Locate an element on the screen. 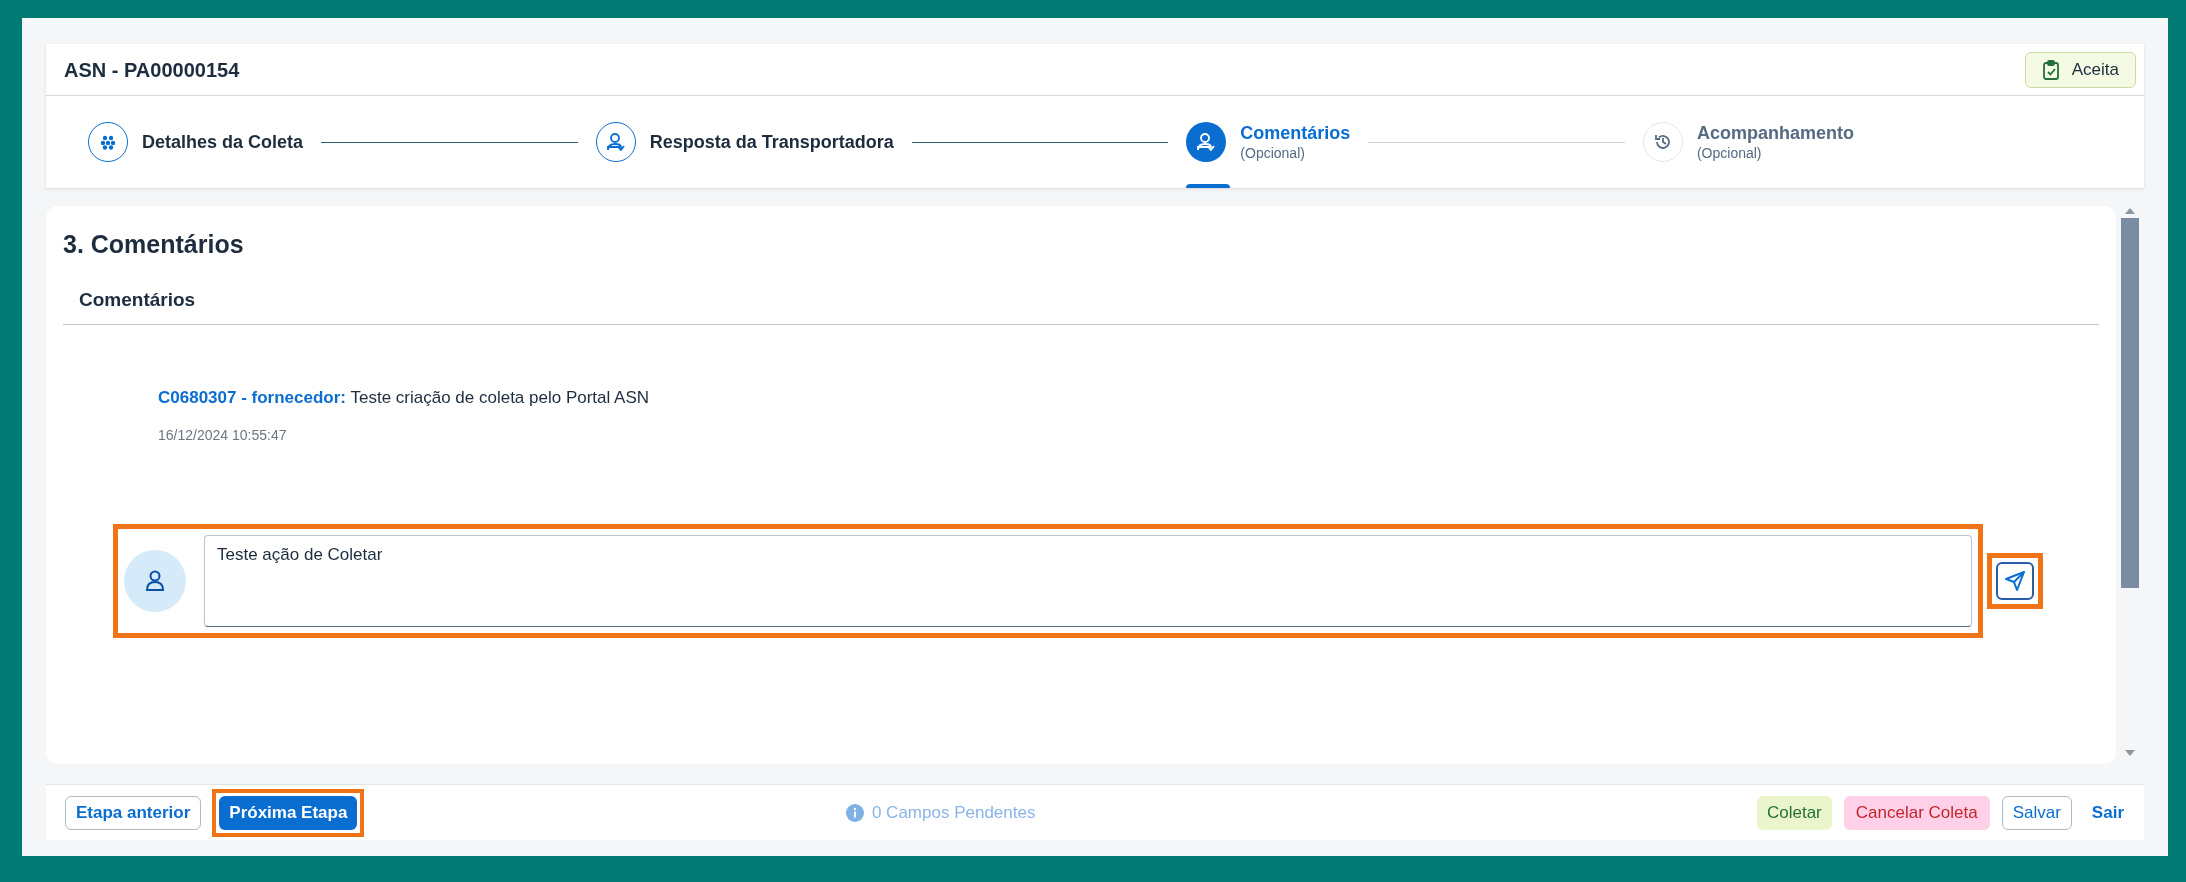 The height and width of the screenshot is (882, 2186). pending-fields-text: 0 Campos Pendentes is located at coordinates (953, 812).